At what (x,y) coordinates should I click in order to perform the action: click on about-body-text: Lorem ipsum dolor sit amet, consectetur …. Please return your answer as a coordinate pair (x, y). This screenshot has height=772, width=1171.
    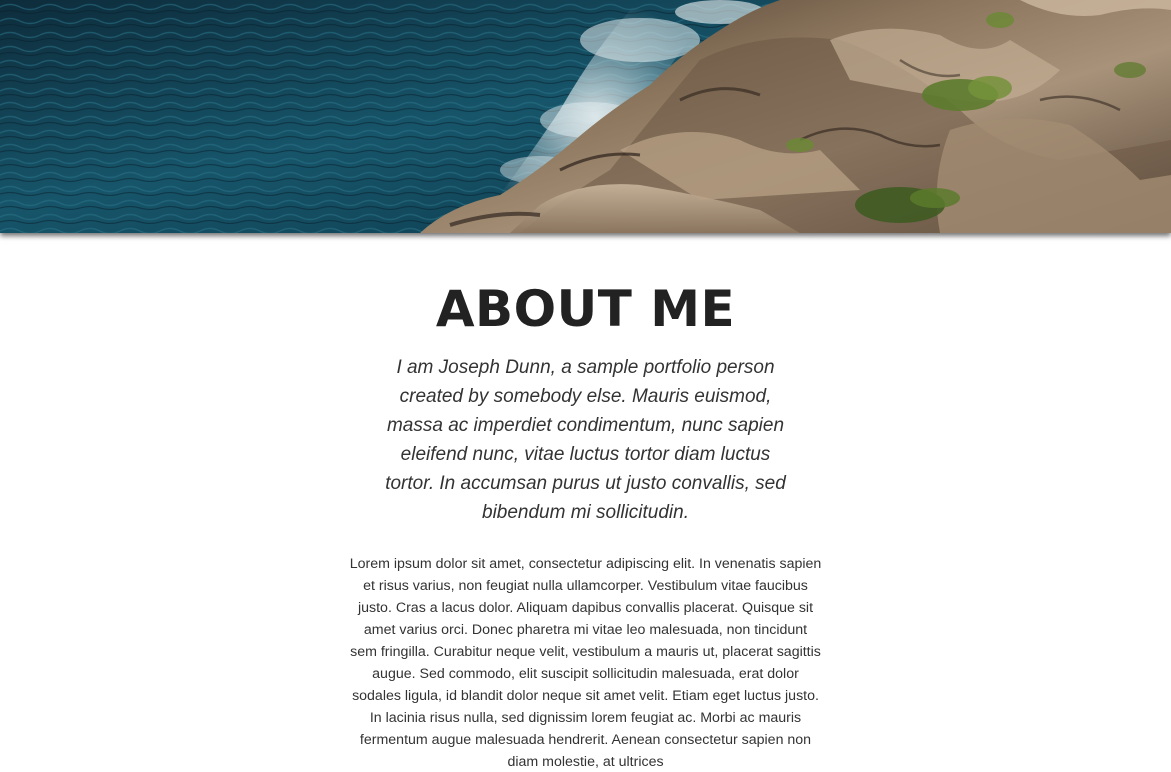
    Looking at the image, I should click on (585, 663).